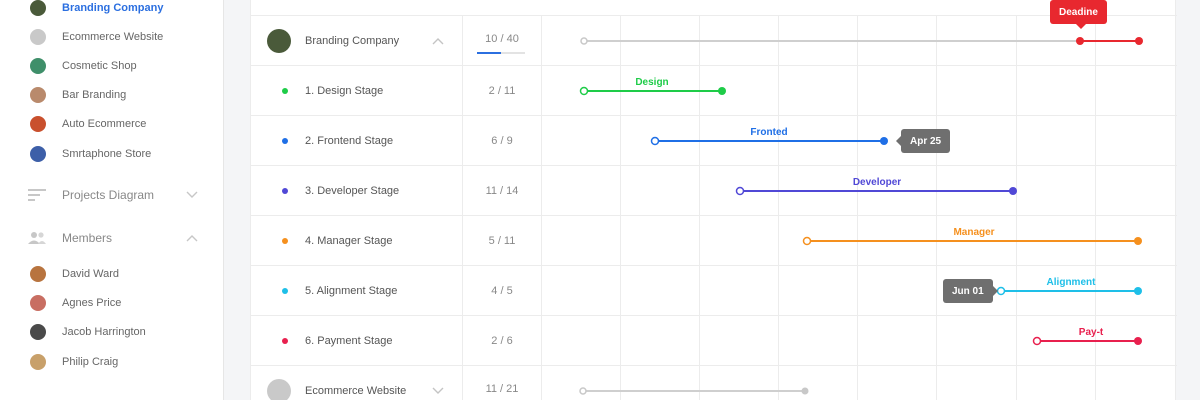 The image size is (1200, 400). Describe the element at coordinates (113, 37) in the screenshot. I see `sidebar-project-label: Ecommerce Website` at that location.